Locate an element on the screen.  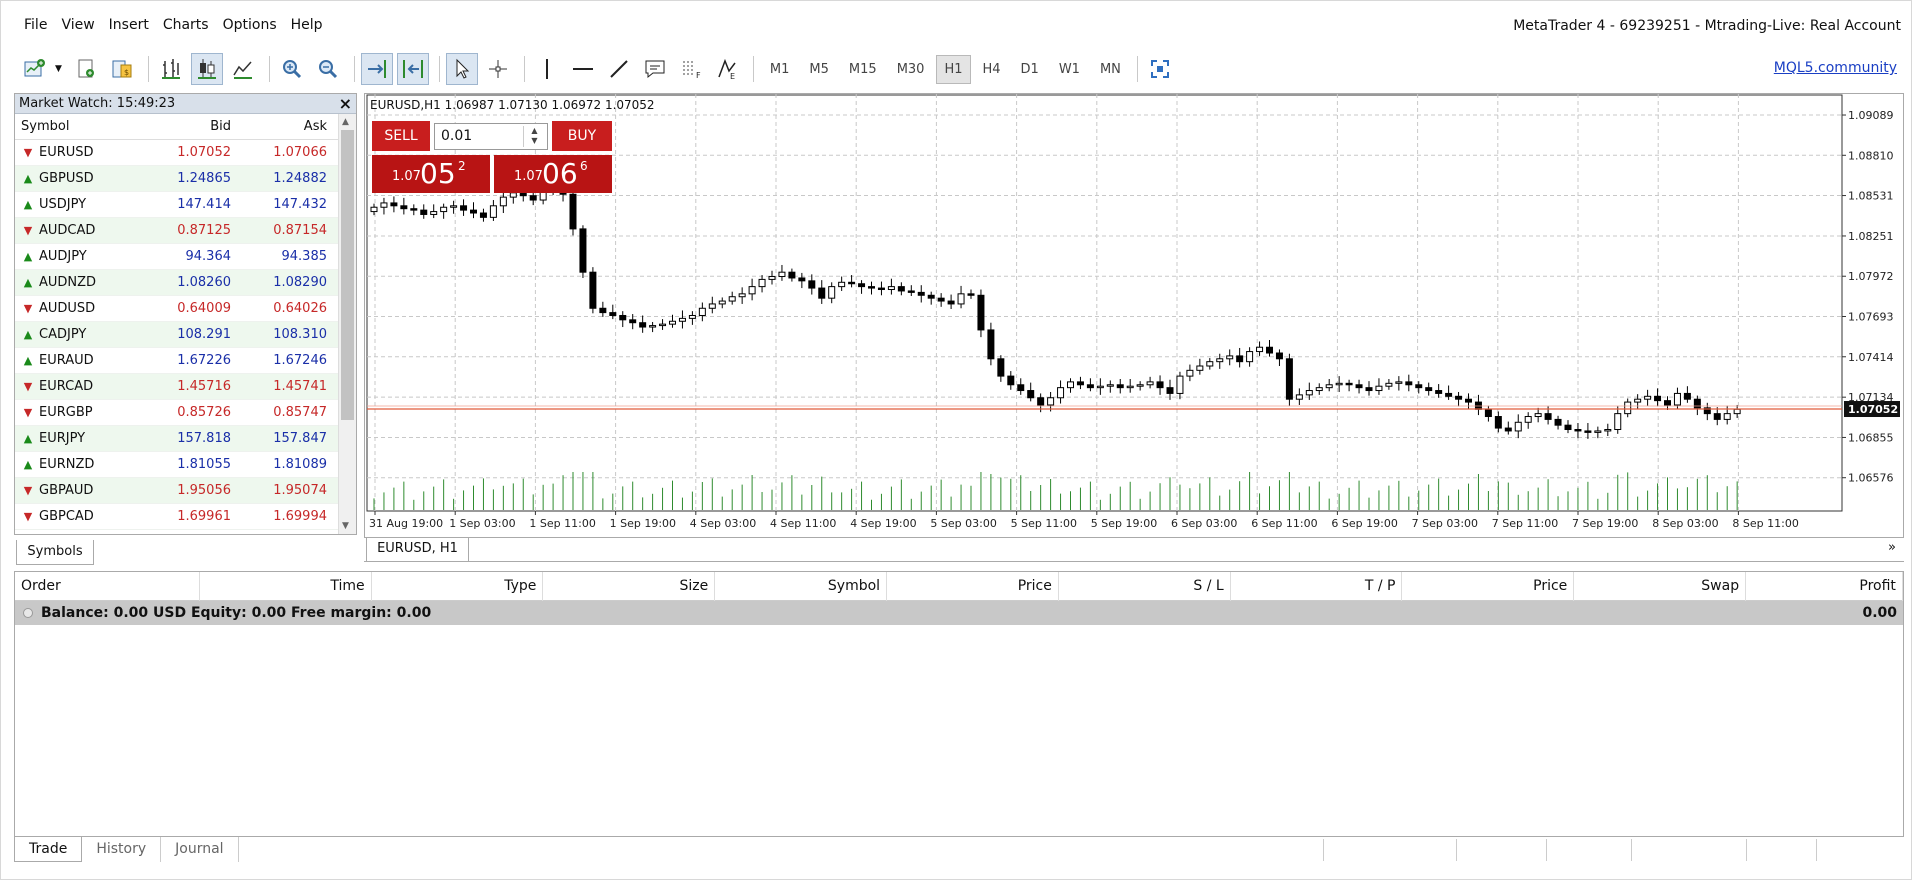
terminal-column-header: Size is located at coordinates (629, 586).